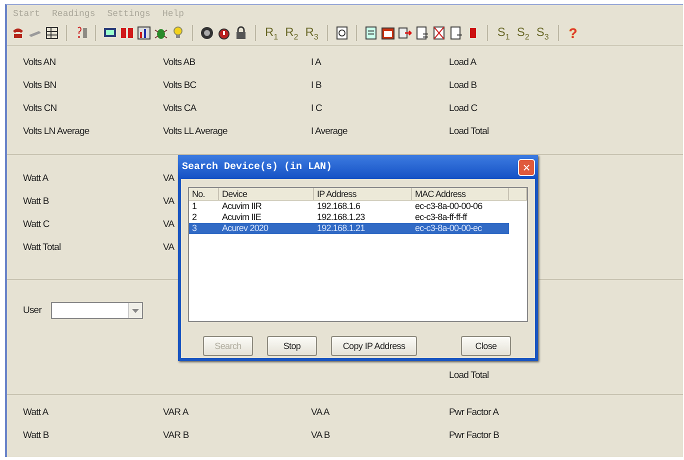 The image size is (684, 460). I want to click on table-cell-text: Acuvim IIE, so click(241, 217).